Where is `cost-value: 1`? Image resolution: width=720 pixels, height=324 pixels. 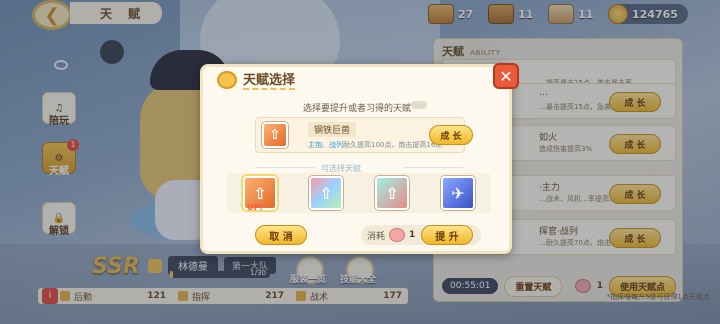 cost-value: 1 is located at coordinates (412, 235).